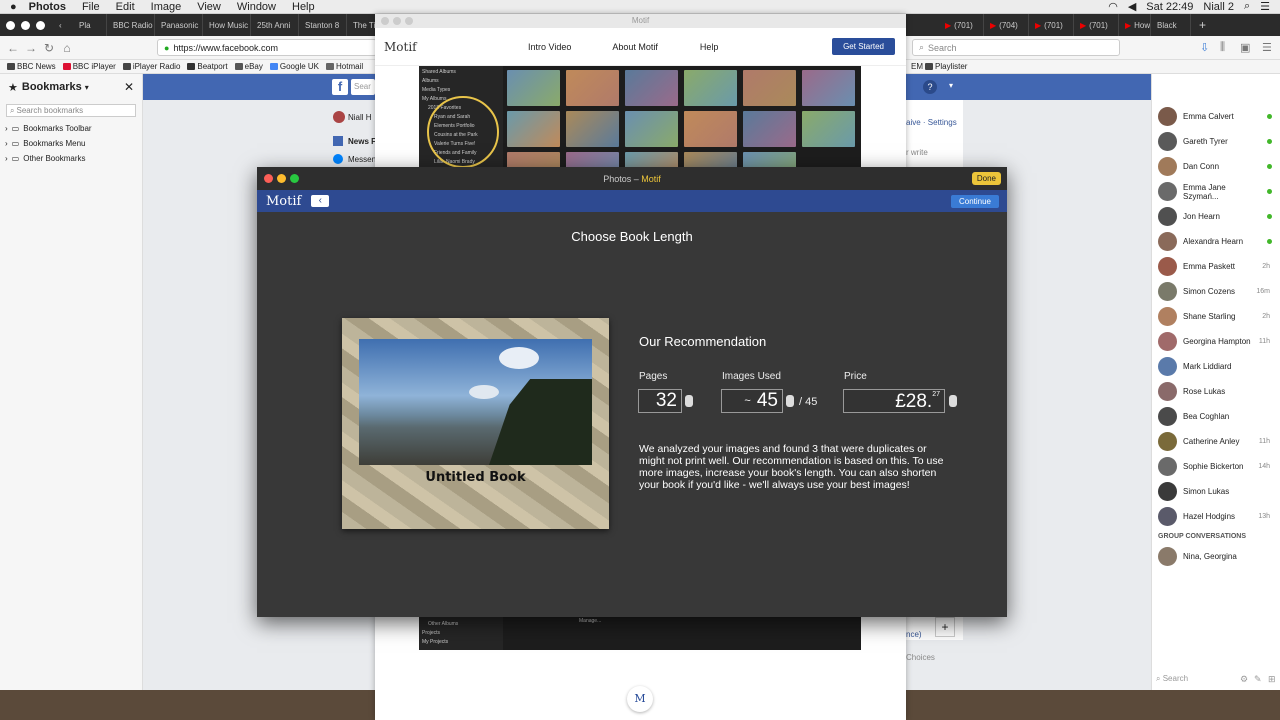  Describe the element at coordinates (31, 66) in the screenshot. I see `bookmark-bbc-news: BBC News` at that location.